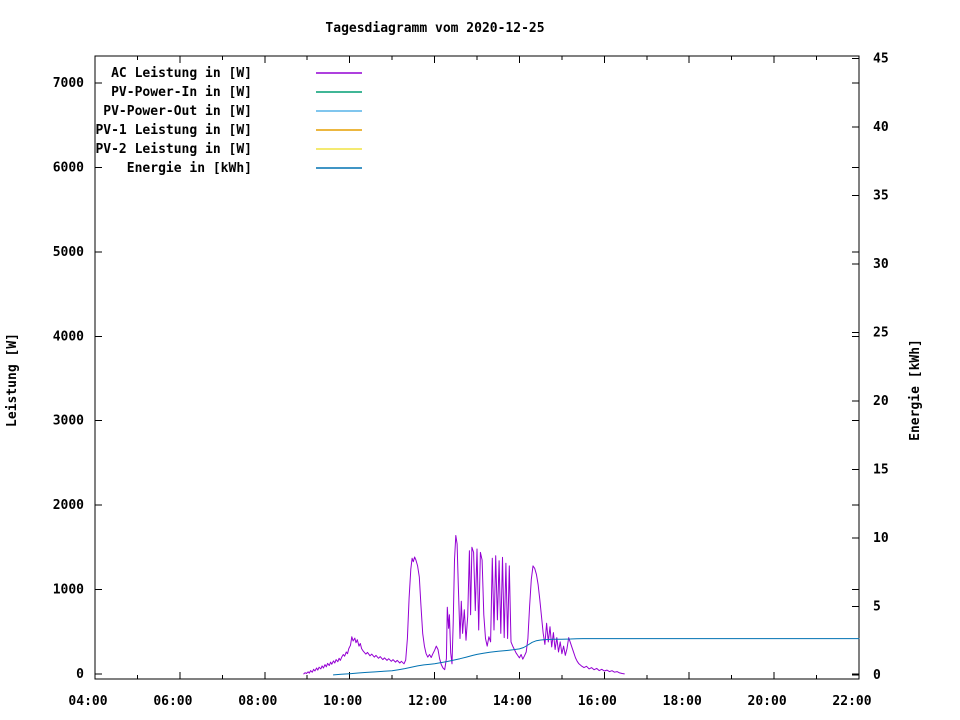 Image resolution: width=960 pixels, height=720 pixels. I want to click on legend-entry-pv-2-leistung-in-w: PV-2 Leistung in [W], so click(228, 149).